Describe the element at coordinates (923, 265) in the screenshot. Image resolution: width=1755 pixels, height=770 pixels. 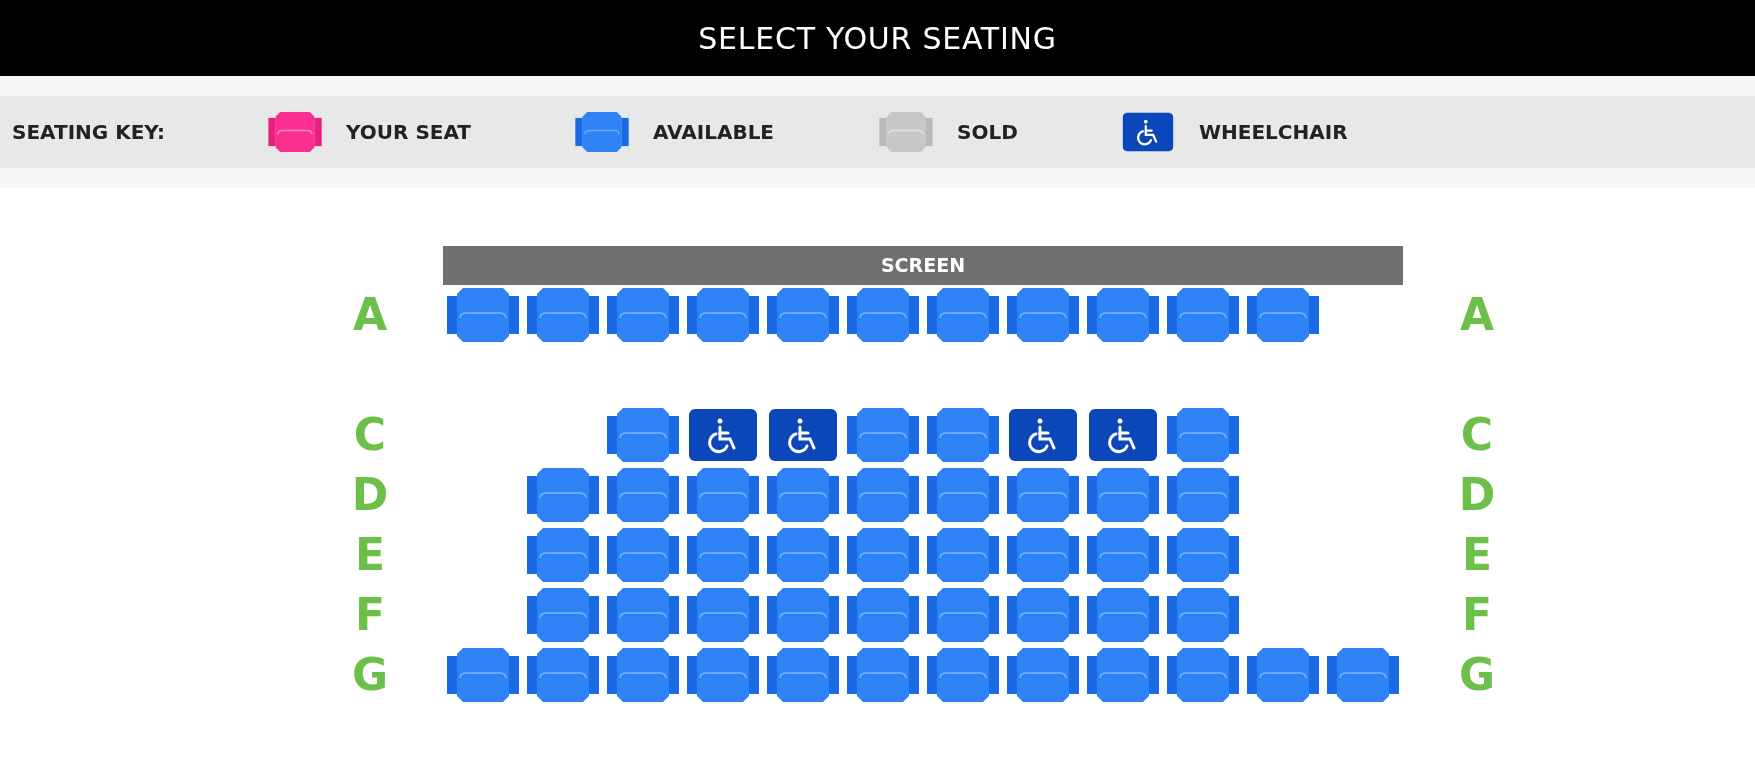
I see `screen-bar: SCREEN` at that location.